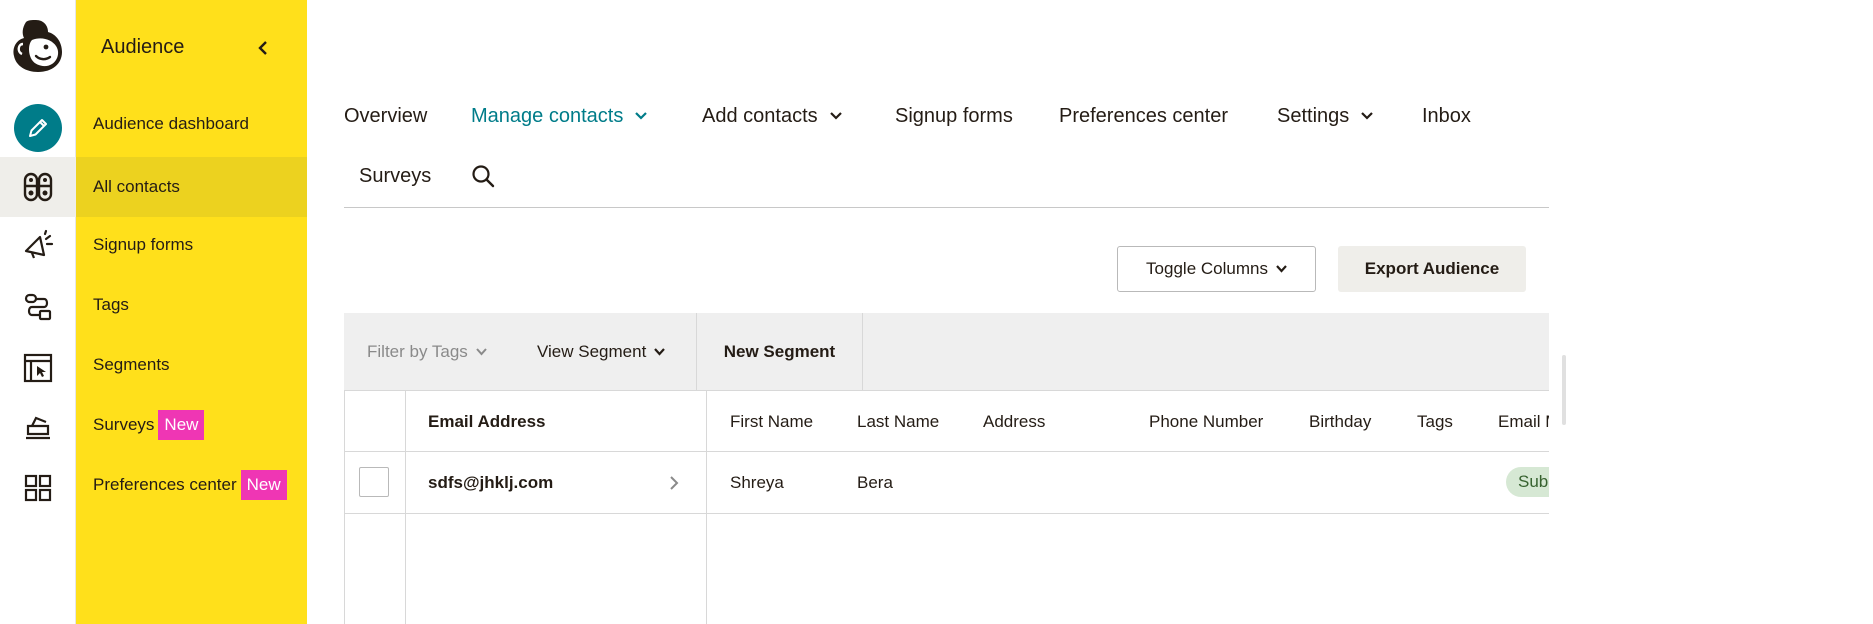 The image size is (1873, 624). What do you see at coordinates (1207, 268) in the screenshot?
I see `toggle-columns-label: Toggle Columns` at bounding box center [1207, 268].